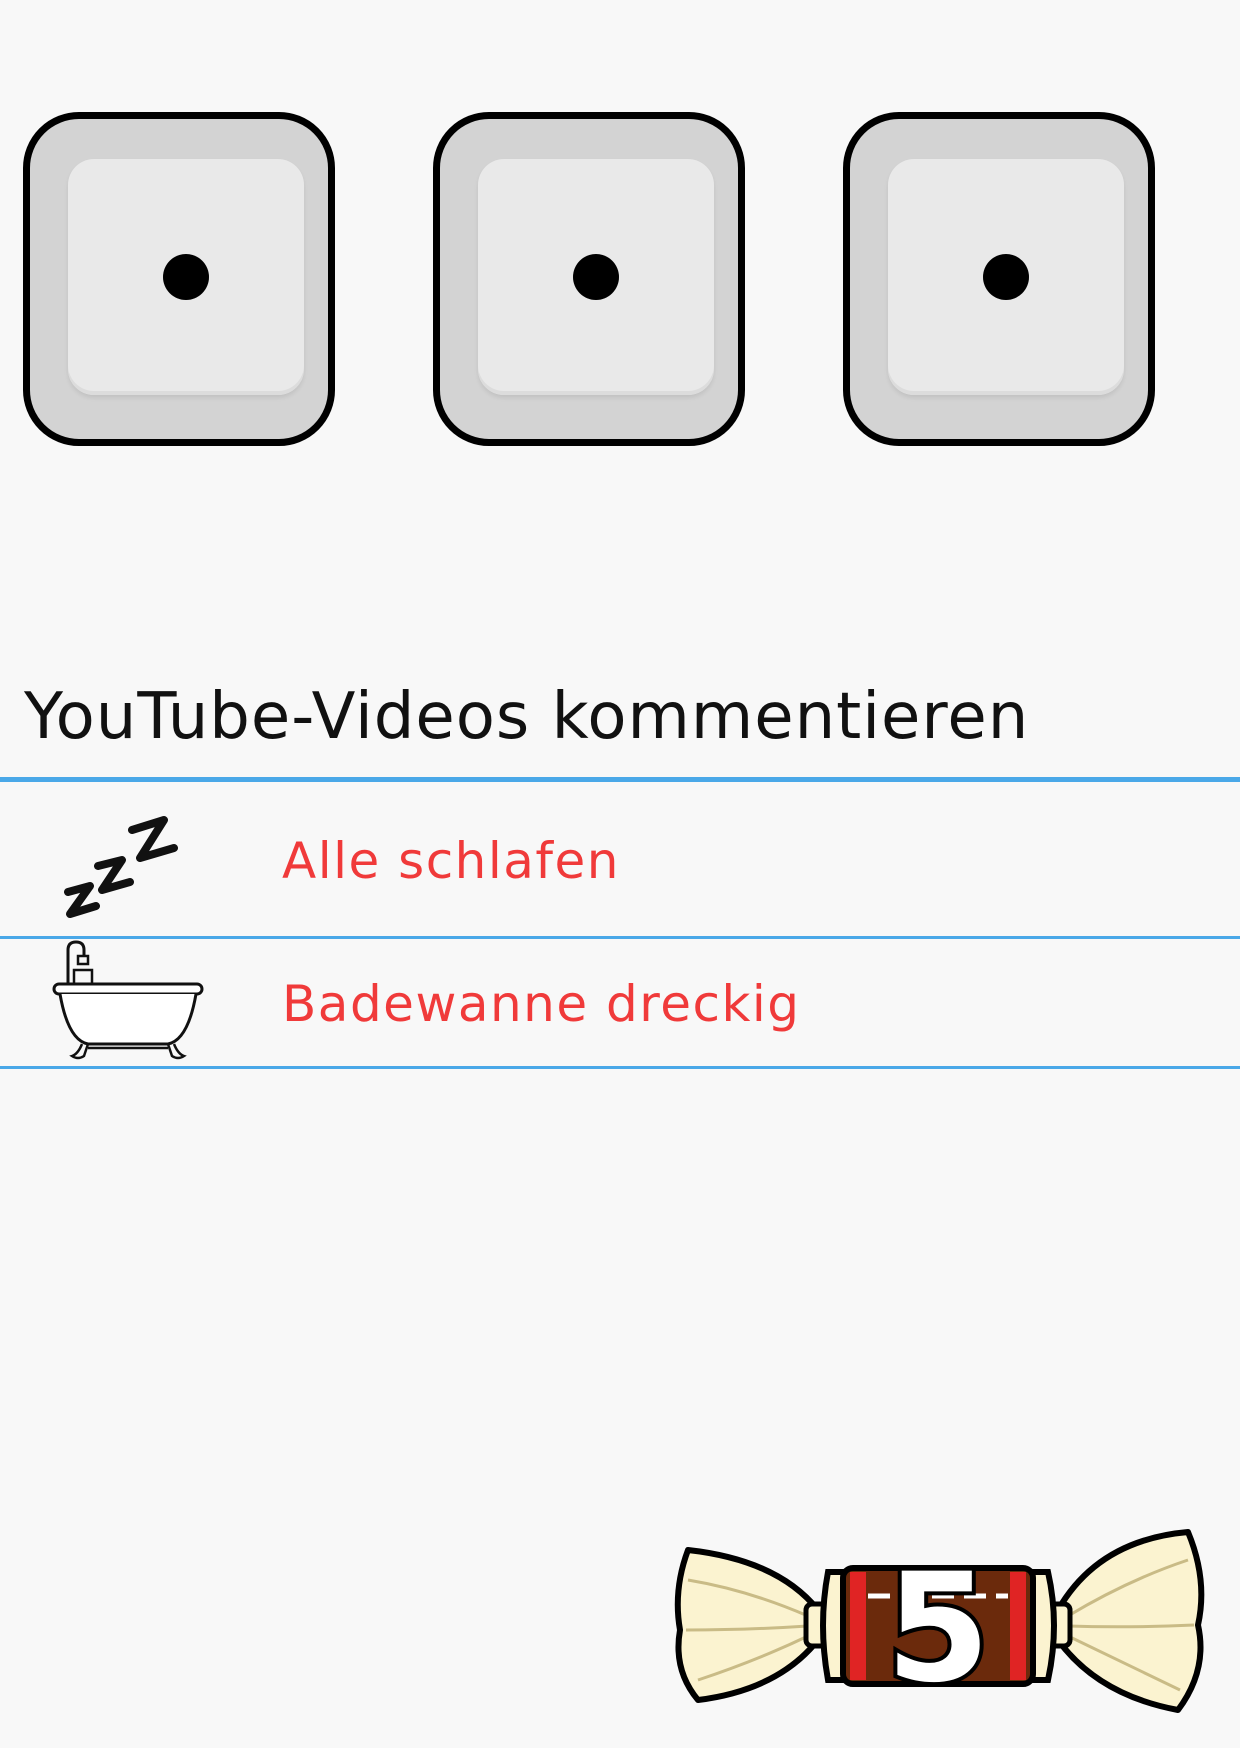 The image size is (1240, 1748). I want to click on candy-icon: 5, so click(939, 1624).